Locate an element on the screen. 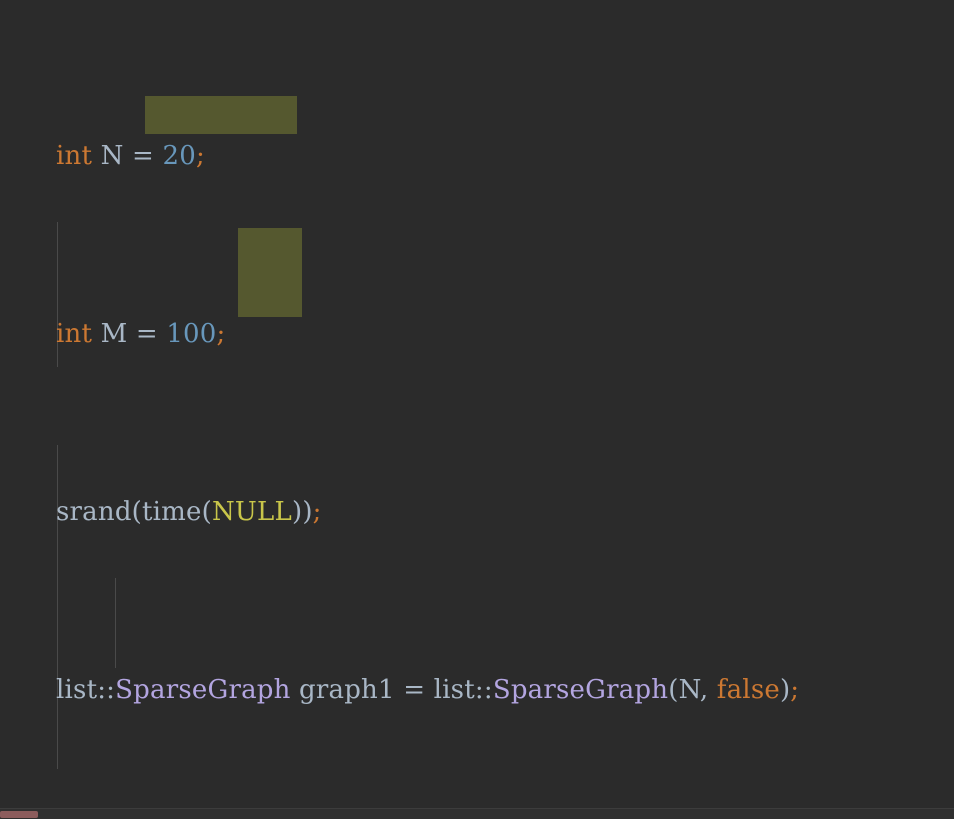  token-text: M = is located at coordinates (129, 333).